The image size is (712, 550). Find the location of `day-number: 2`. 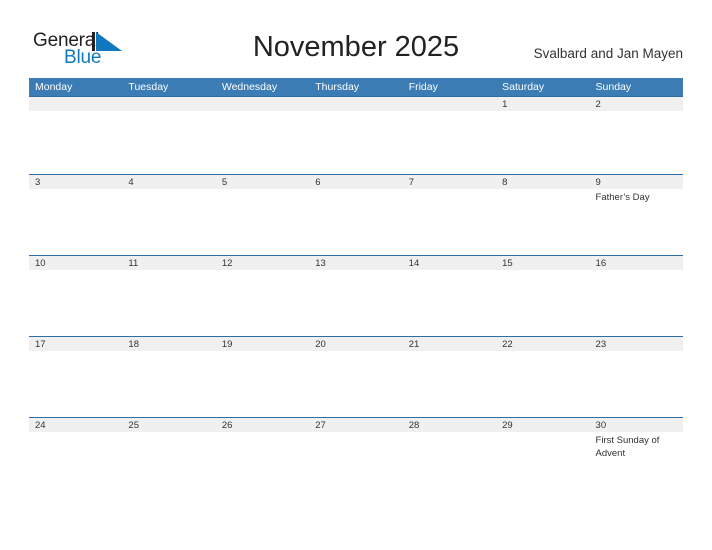

day-number: 2 is located at coordinates (636, 104).